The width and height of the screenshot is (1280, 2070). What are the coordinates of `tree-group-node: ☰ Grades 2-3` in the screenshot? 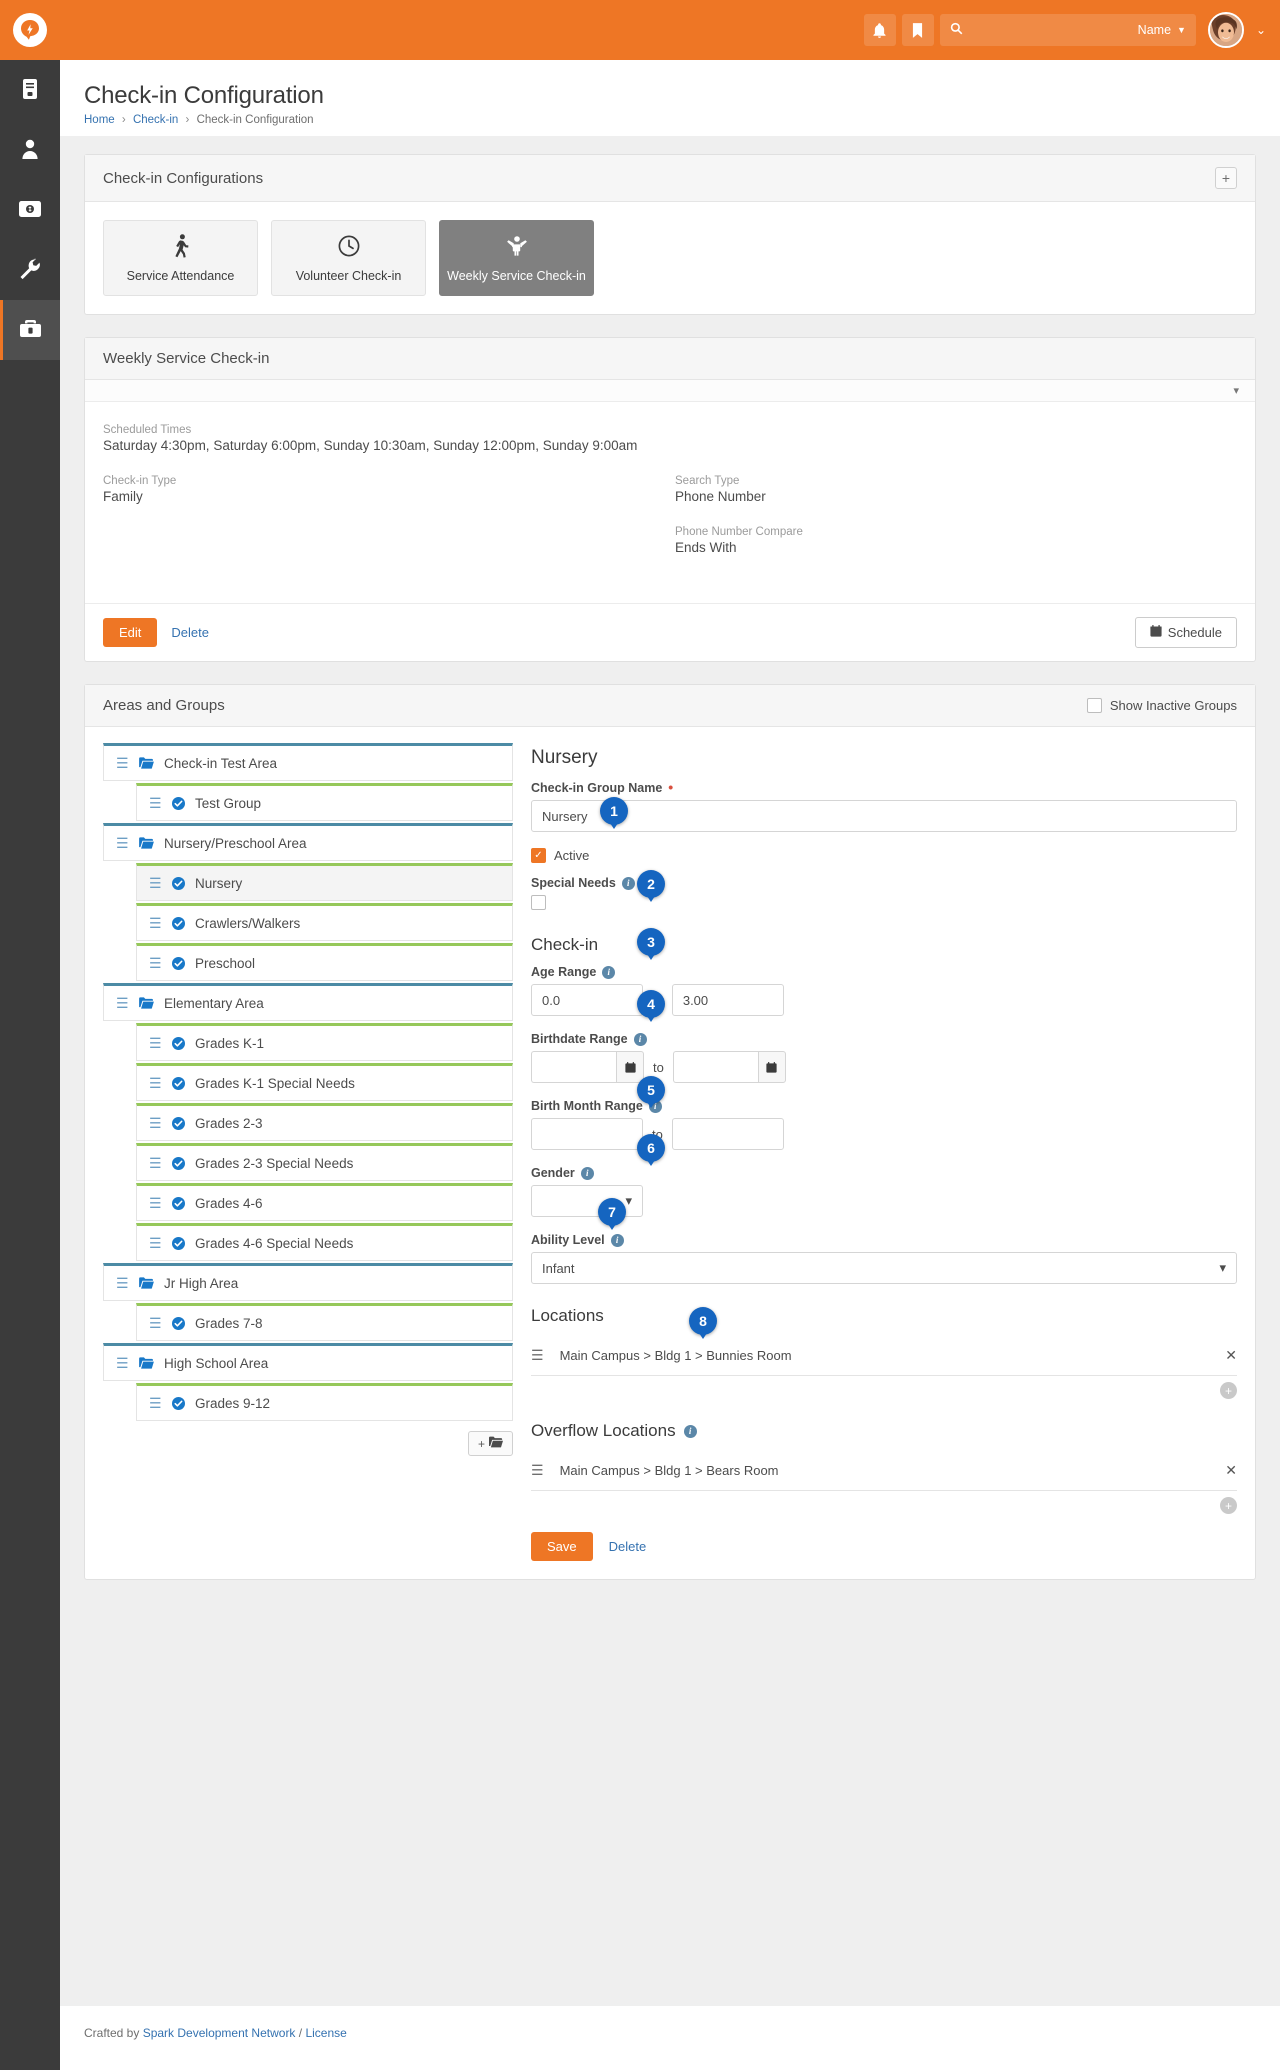 It's located at (324, 1122).